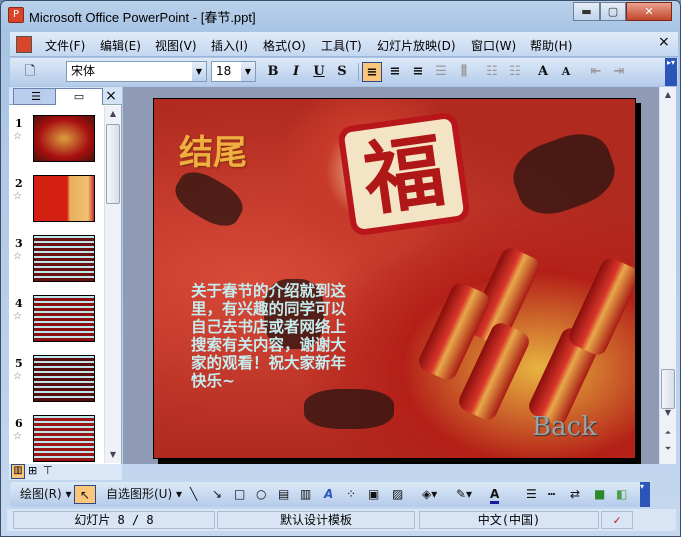 Image resolution: width=681 pixels, height=537 pixels. I want to click on main-scrollbar: ▲ ▼ ⏶ ⏷, so click(667, 275).